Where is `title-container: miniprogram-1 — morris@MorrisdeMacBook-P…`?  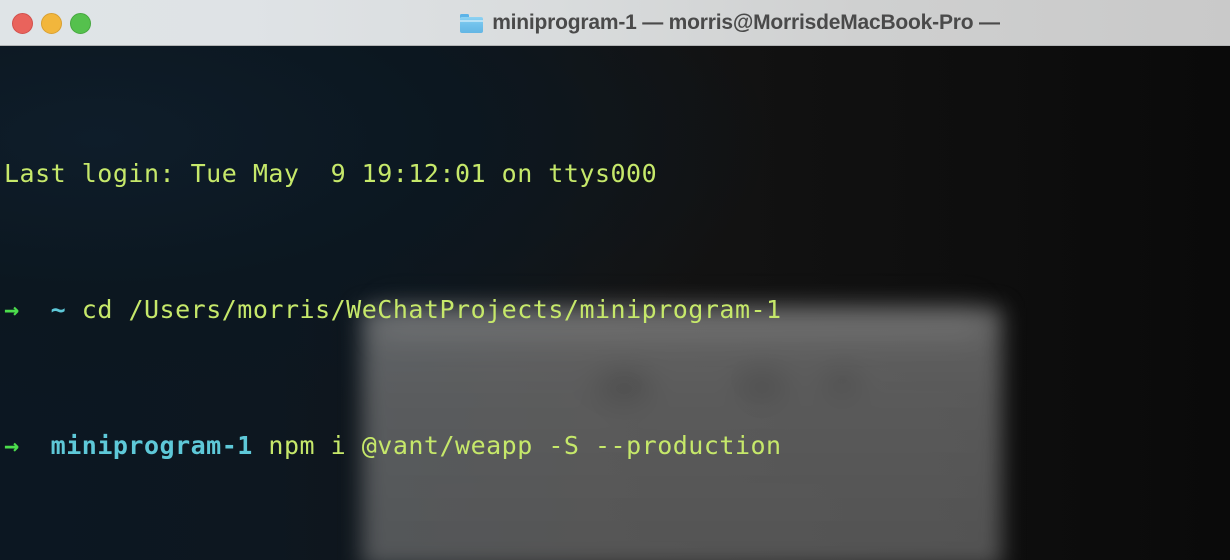
title-container: miniprogram-1 — morris@MorrisdeMacBook-P… is located at coordinates (615, 23).